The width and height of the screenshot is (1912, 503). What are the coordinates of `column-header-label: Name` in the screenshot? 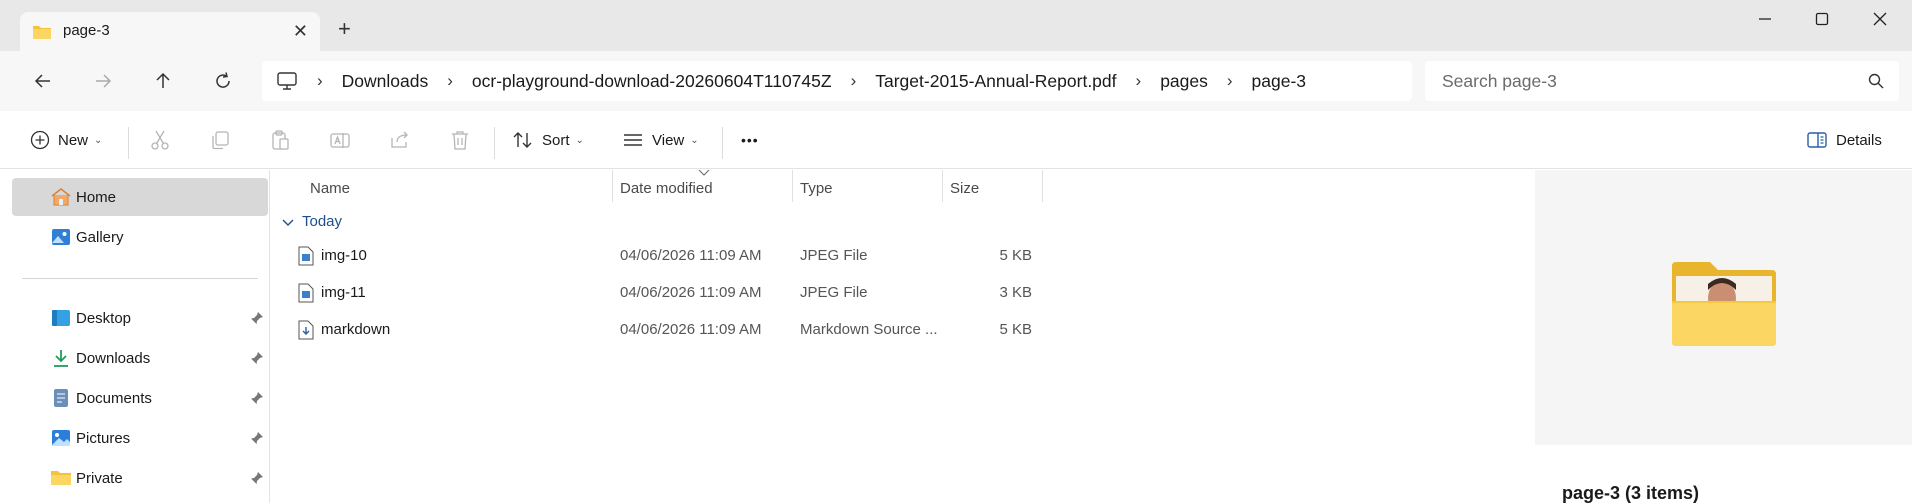 It's located at (330, 188).